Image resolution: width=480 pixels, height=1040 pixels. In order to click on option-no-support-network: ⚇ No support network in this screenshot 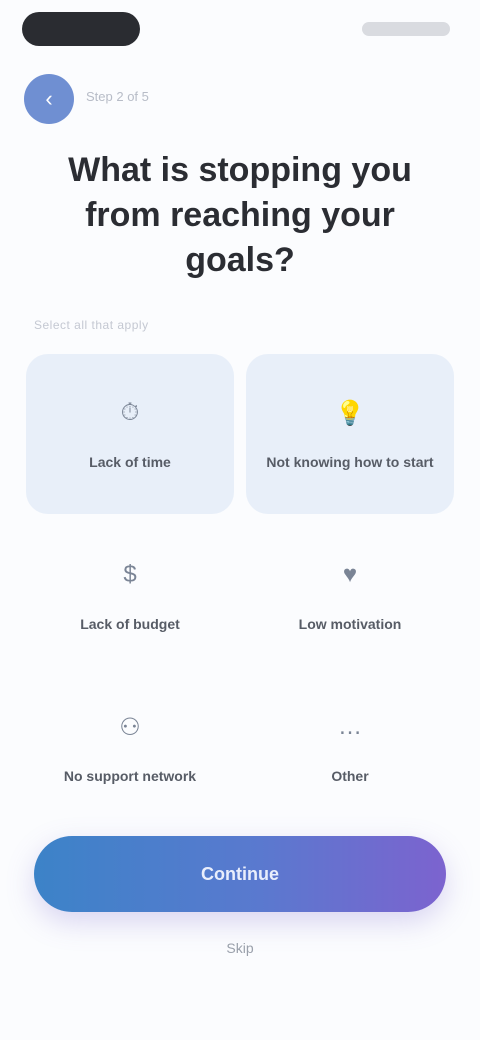, I will do `click(130, 748)`.